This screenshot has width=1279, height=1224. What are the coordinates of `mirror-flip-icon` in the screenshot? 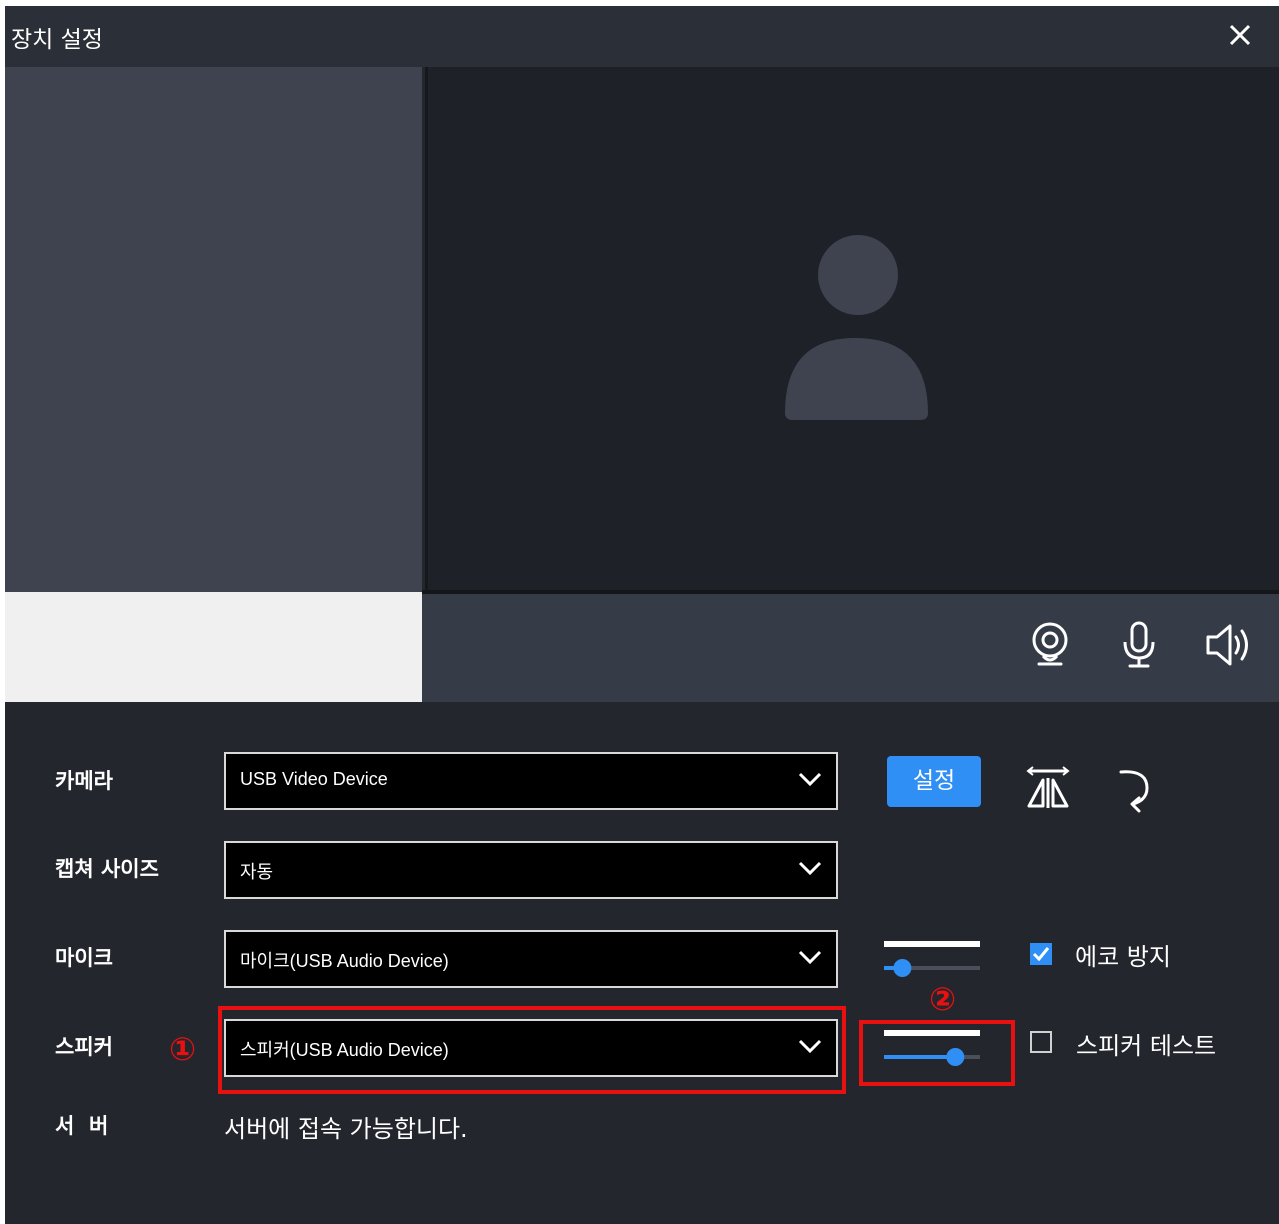 It's located at (1048, 787).